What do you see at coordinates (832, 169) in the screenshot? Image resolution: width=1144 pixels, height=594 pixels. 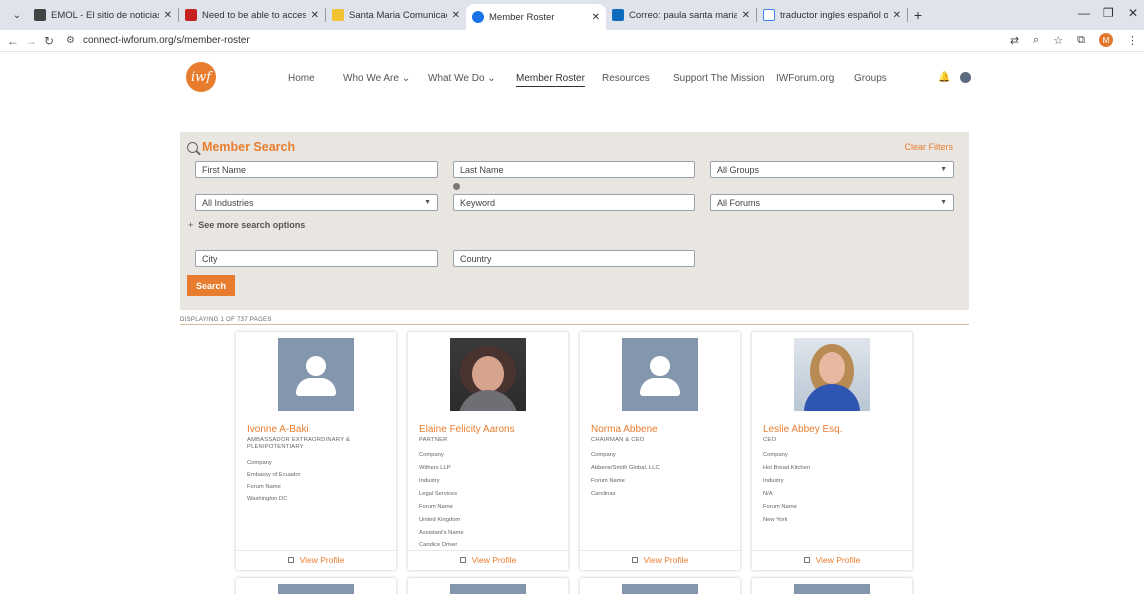 I see `groups-select: All Groups ▼` at bounding box center [832, 169].